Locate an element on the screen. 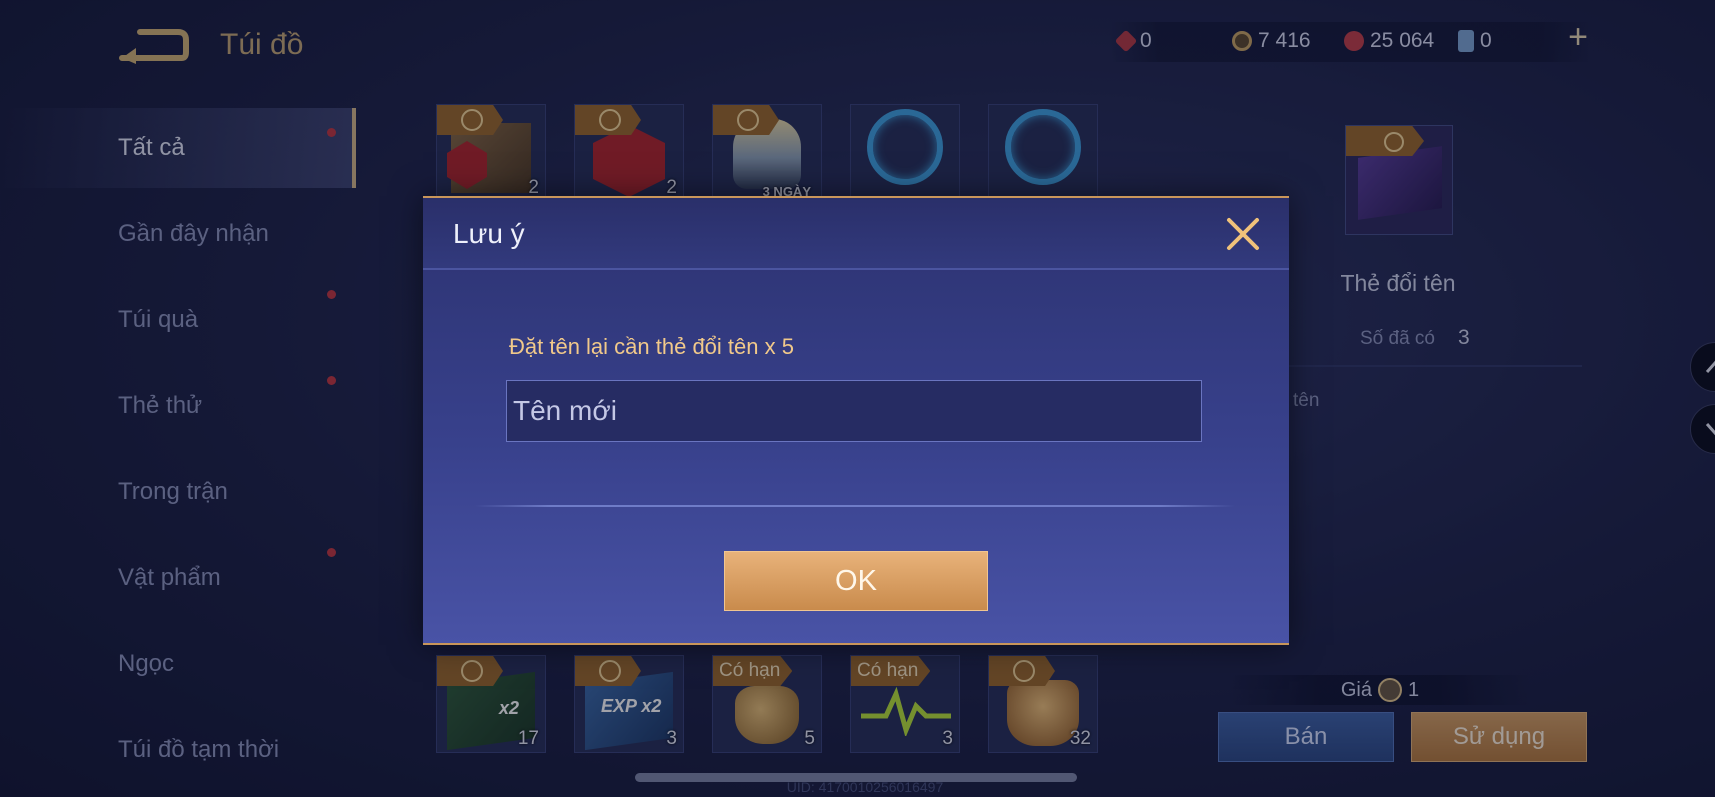 This screenshot has height=797, width=1715. close-icon is located at coordinates (1243, 234).